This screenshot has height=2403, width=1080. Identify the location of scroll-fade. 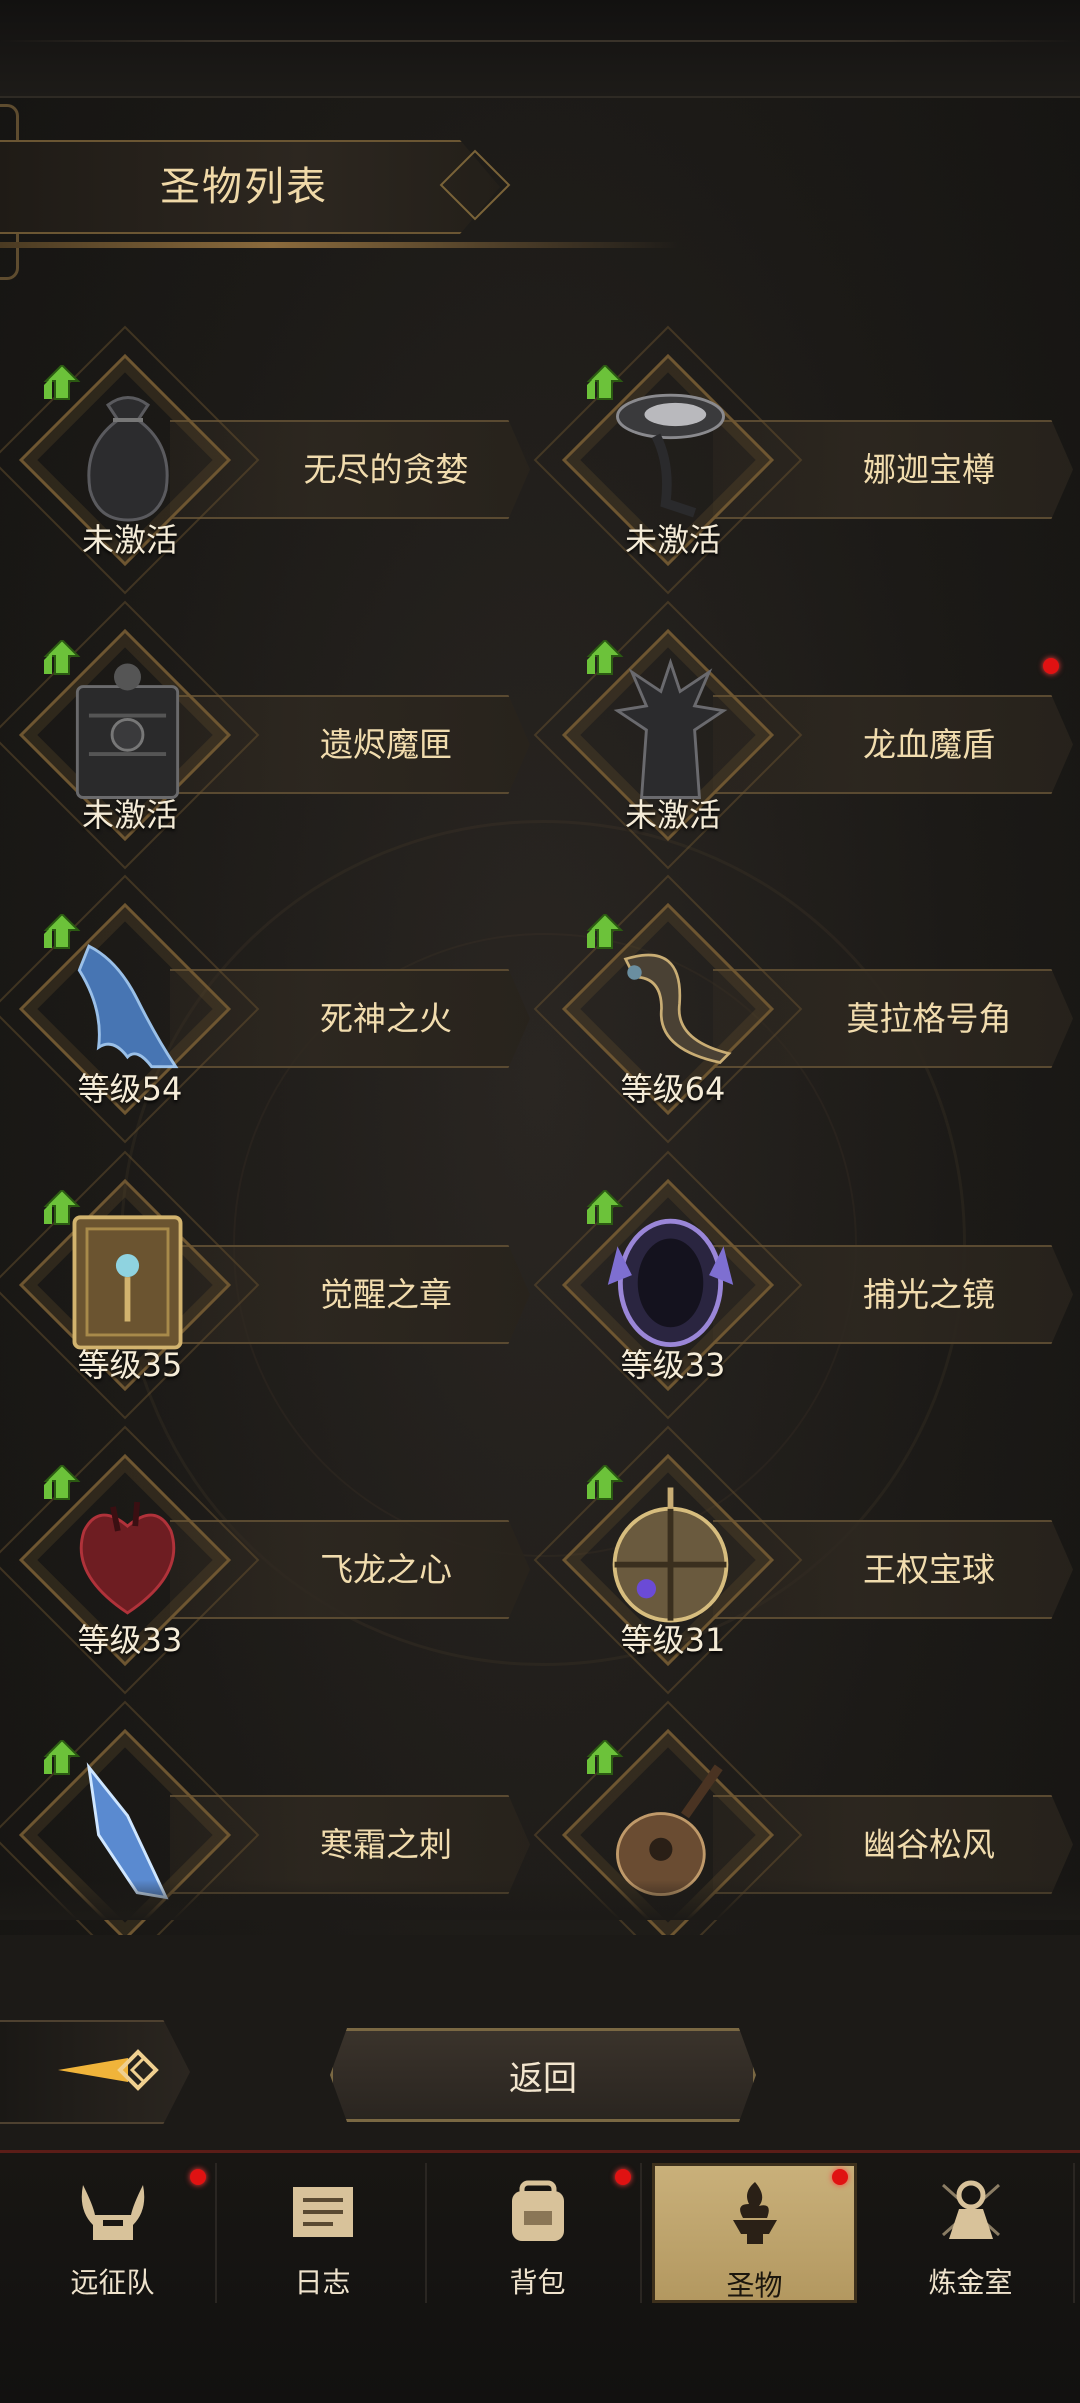
(540, 1900).